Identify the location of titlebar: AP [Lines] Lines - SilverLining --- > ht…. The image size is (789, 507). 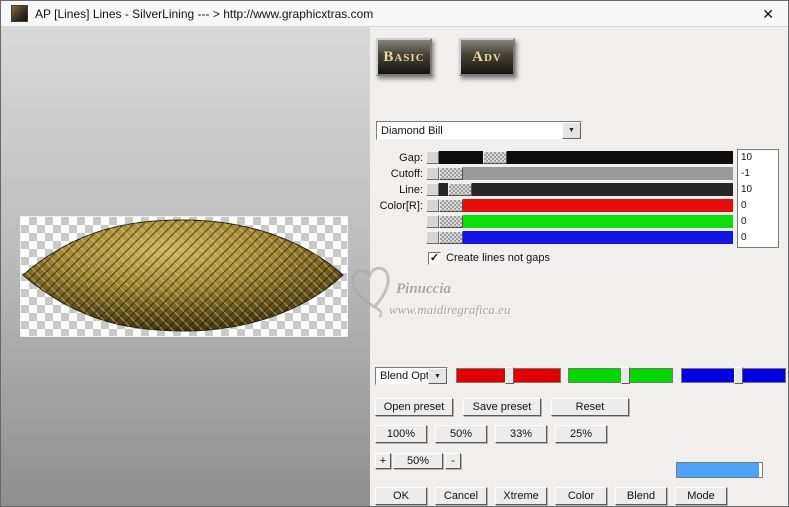
(394, 14).